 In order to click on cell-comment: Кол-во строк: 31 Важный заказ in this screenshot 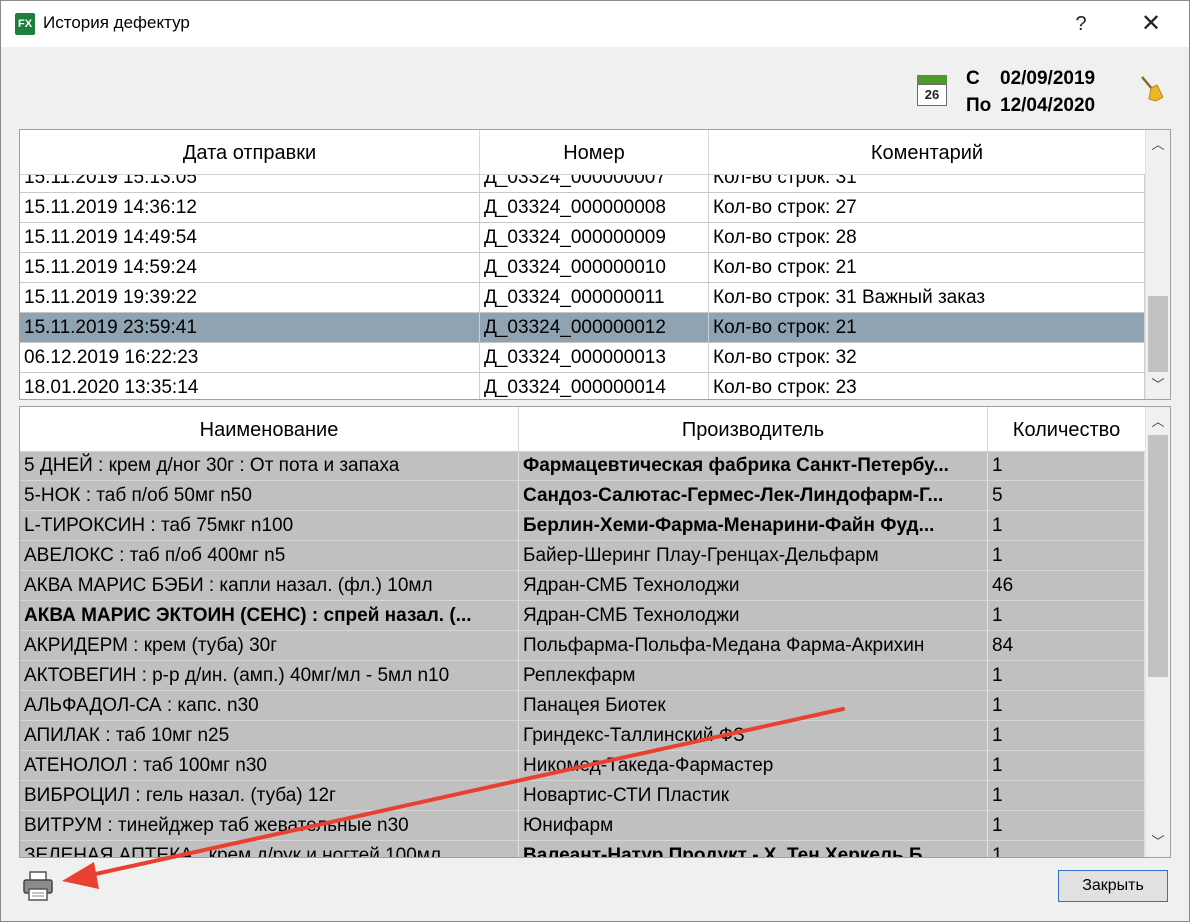, I will do `click(927, 297)`.